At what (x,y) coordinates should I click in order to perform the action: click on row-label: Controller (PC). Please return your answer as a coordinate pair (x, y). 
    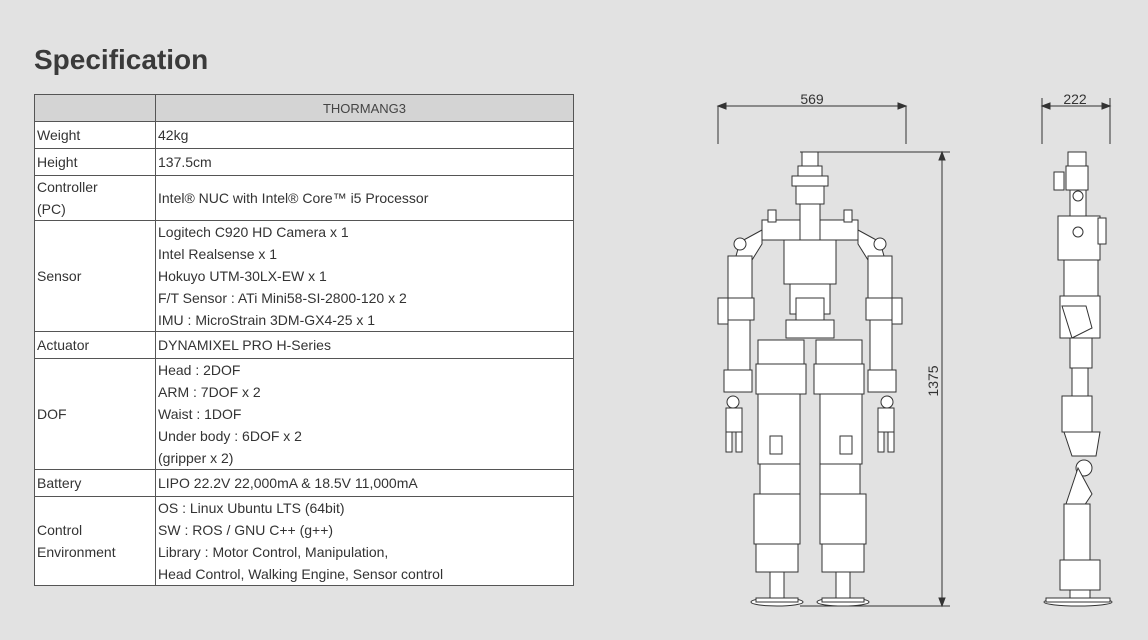
    Looking at the image, I should click on (95, 198).